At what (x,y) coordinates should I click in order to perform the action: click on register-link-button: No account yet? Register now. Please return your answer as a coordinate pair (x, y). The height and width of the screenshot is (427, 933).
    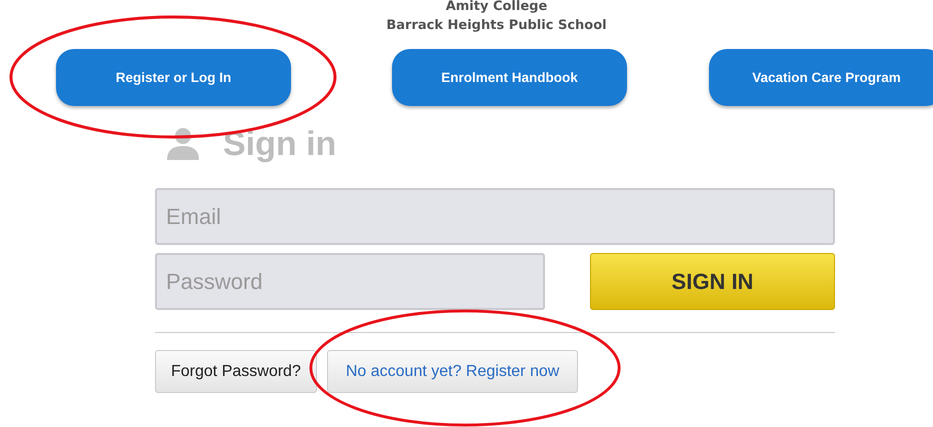
    Looking at the image, I should click on (452, 371).